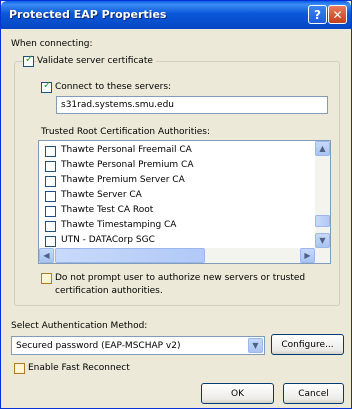 The image size is (352, 409). I want to click on help-button: ?, so click(317, 14).